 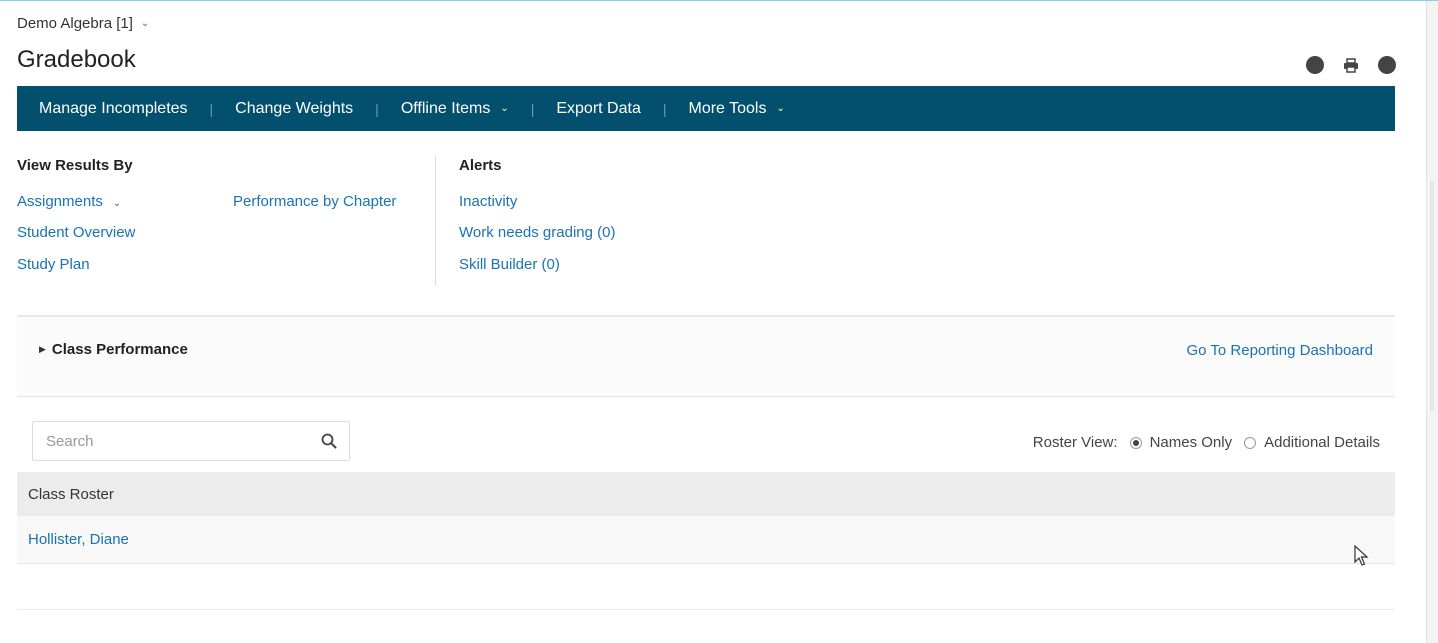 I want to click on toolbar-label: Change Weights, so click(x=294, y=108).